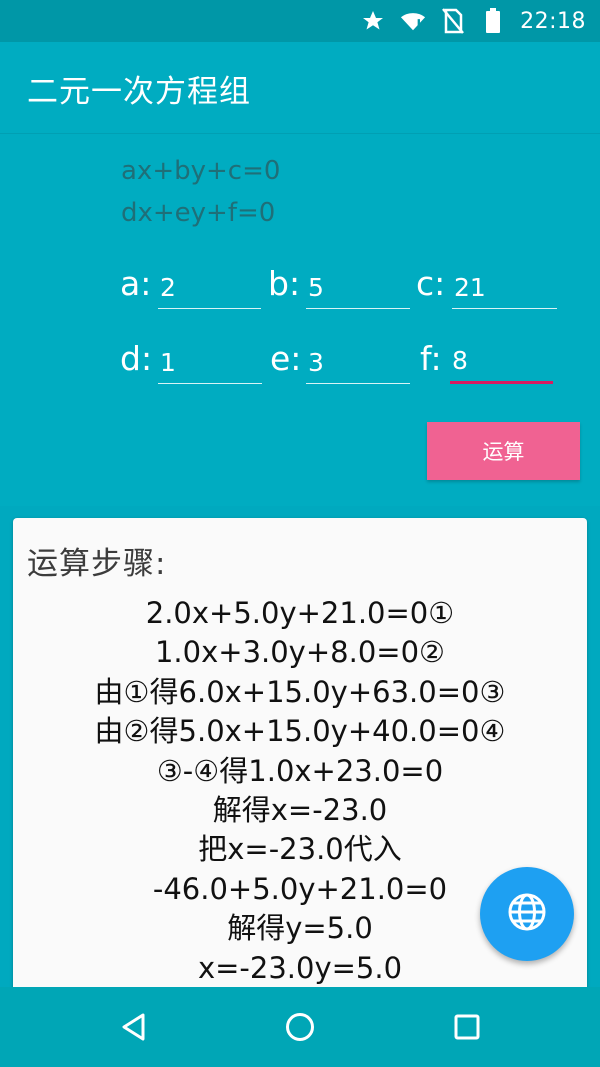 The image size is (600, 1067). I want to click on no-sim-icon, so click(453, 21).